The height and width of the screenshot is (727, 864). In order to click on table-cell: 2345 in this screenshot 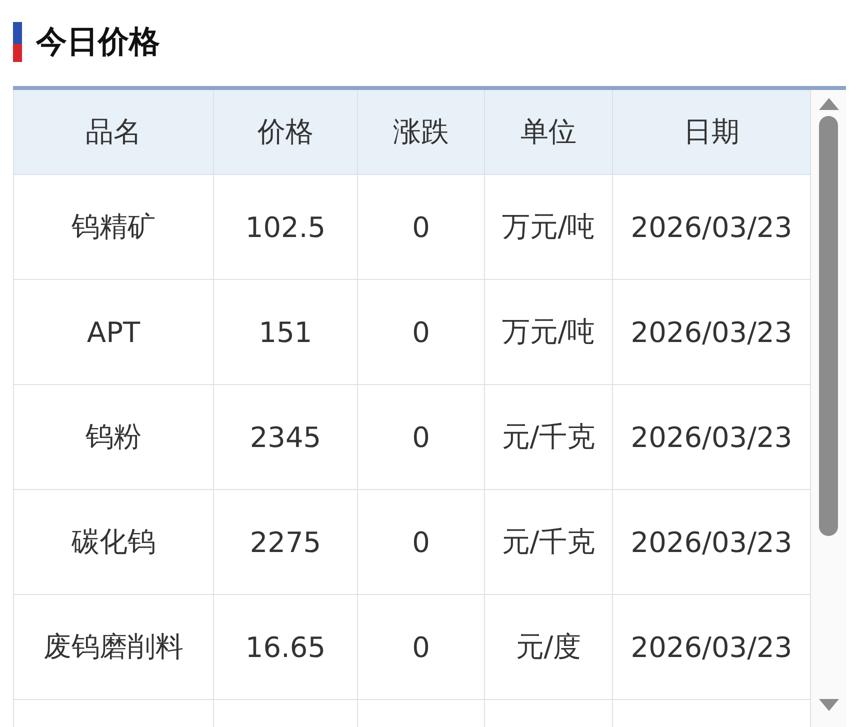, I will do `click(286, 437)`.